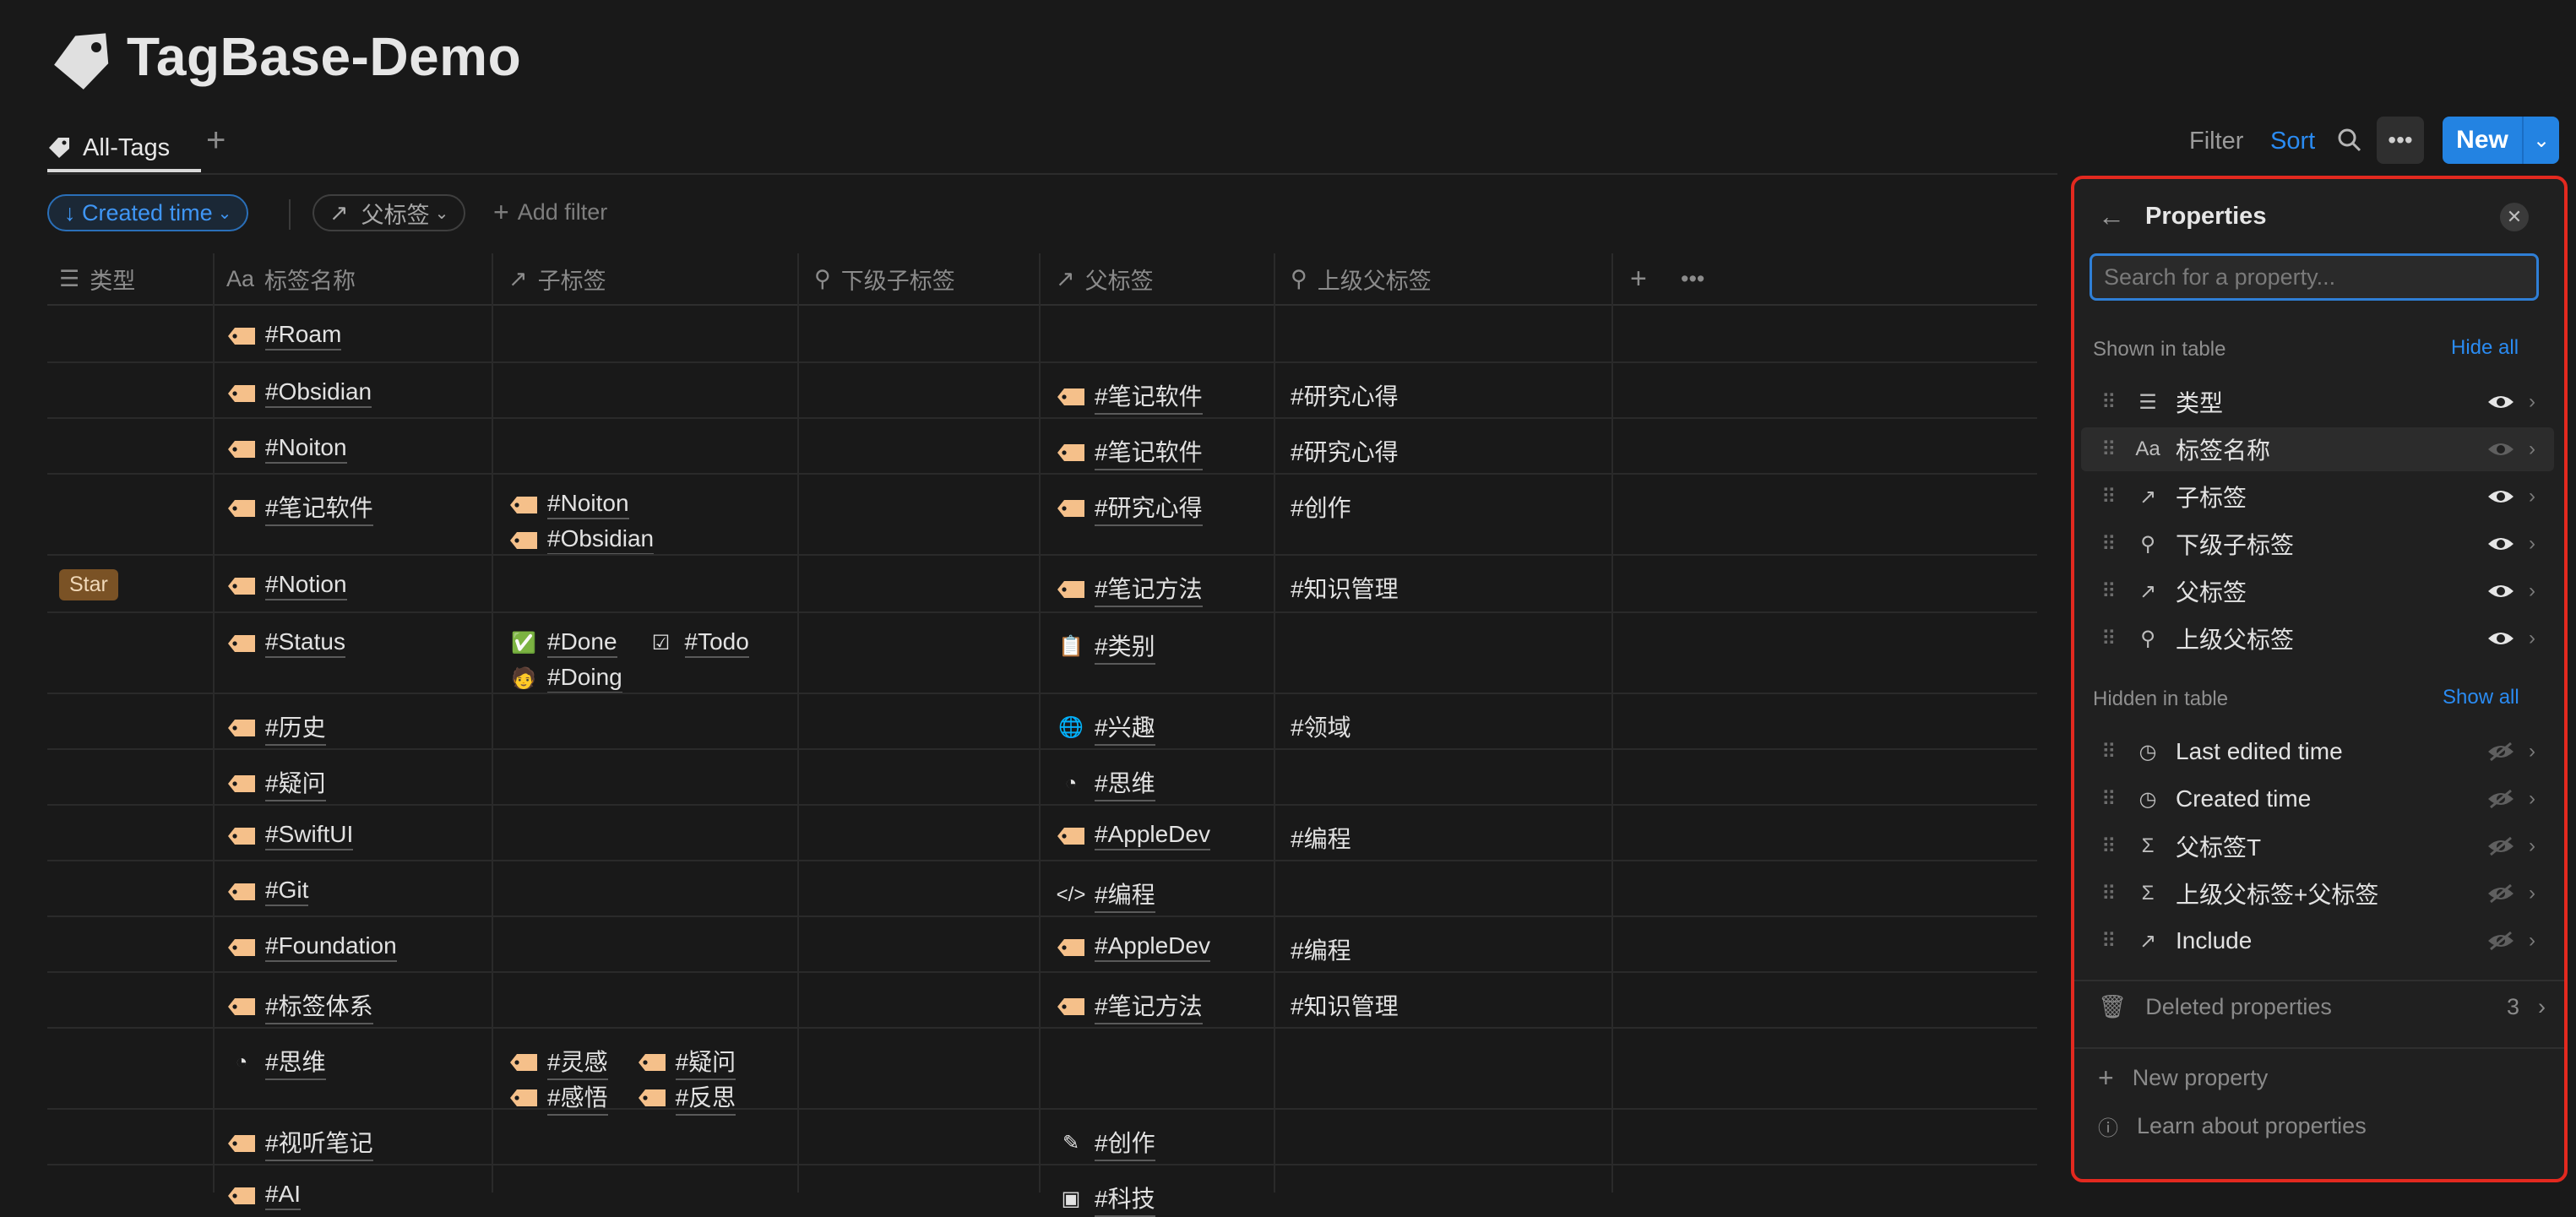  Describe the element at coordinates (1638, 278) in the screenshot. I see `add-column-button: +` at that location.